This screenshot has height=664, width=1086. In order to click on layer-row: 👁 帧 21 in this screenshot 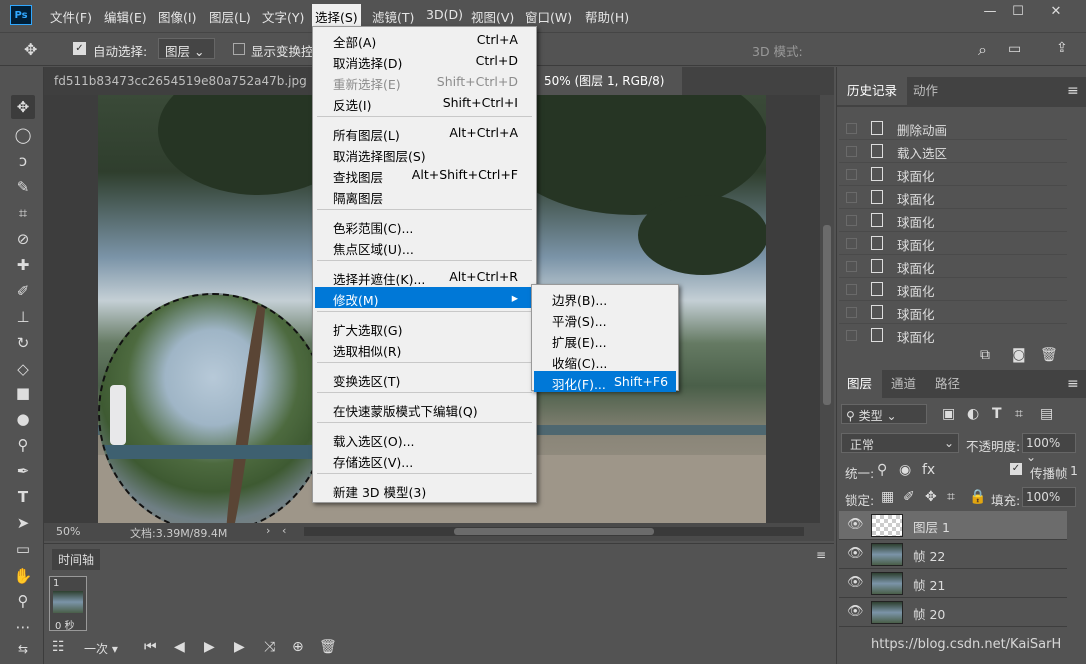, I will do `click(953, 583)`.